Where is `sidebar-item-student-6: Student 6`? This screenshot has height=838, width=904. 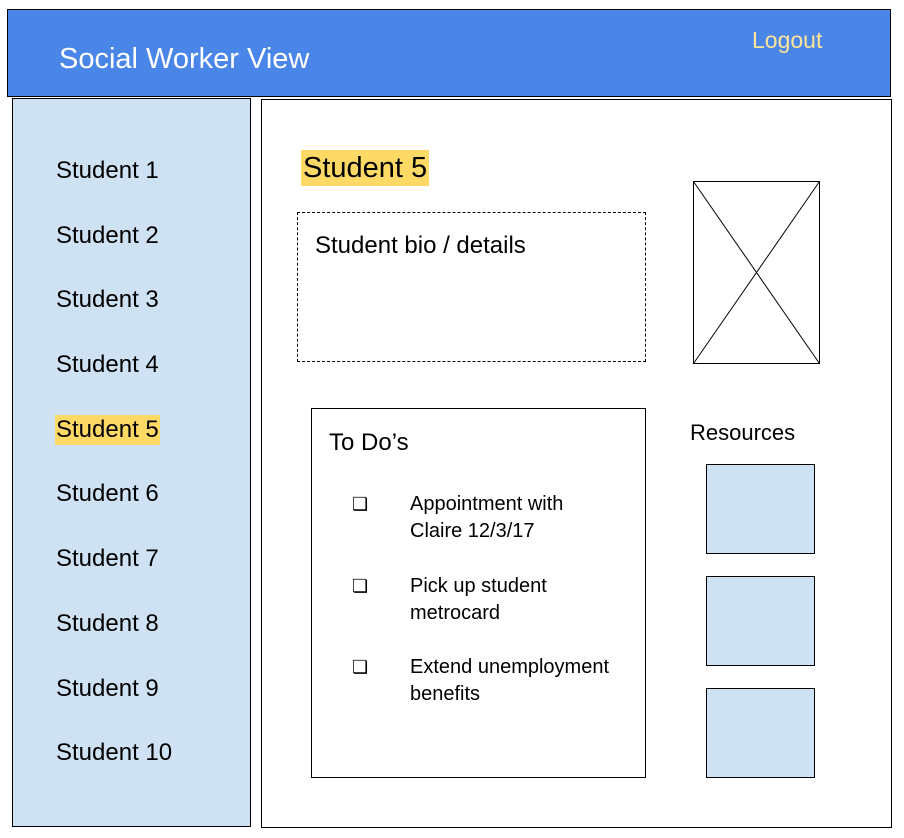
sidebar-item-student-6: Student 6 is located at coordinates (107, 494).